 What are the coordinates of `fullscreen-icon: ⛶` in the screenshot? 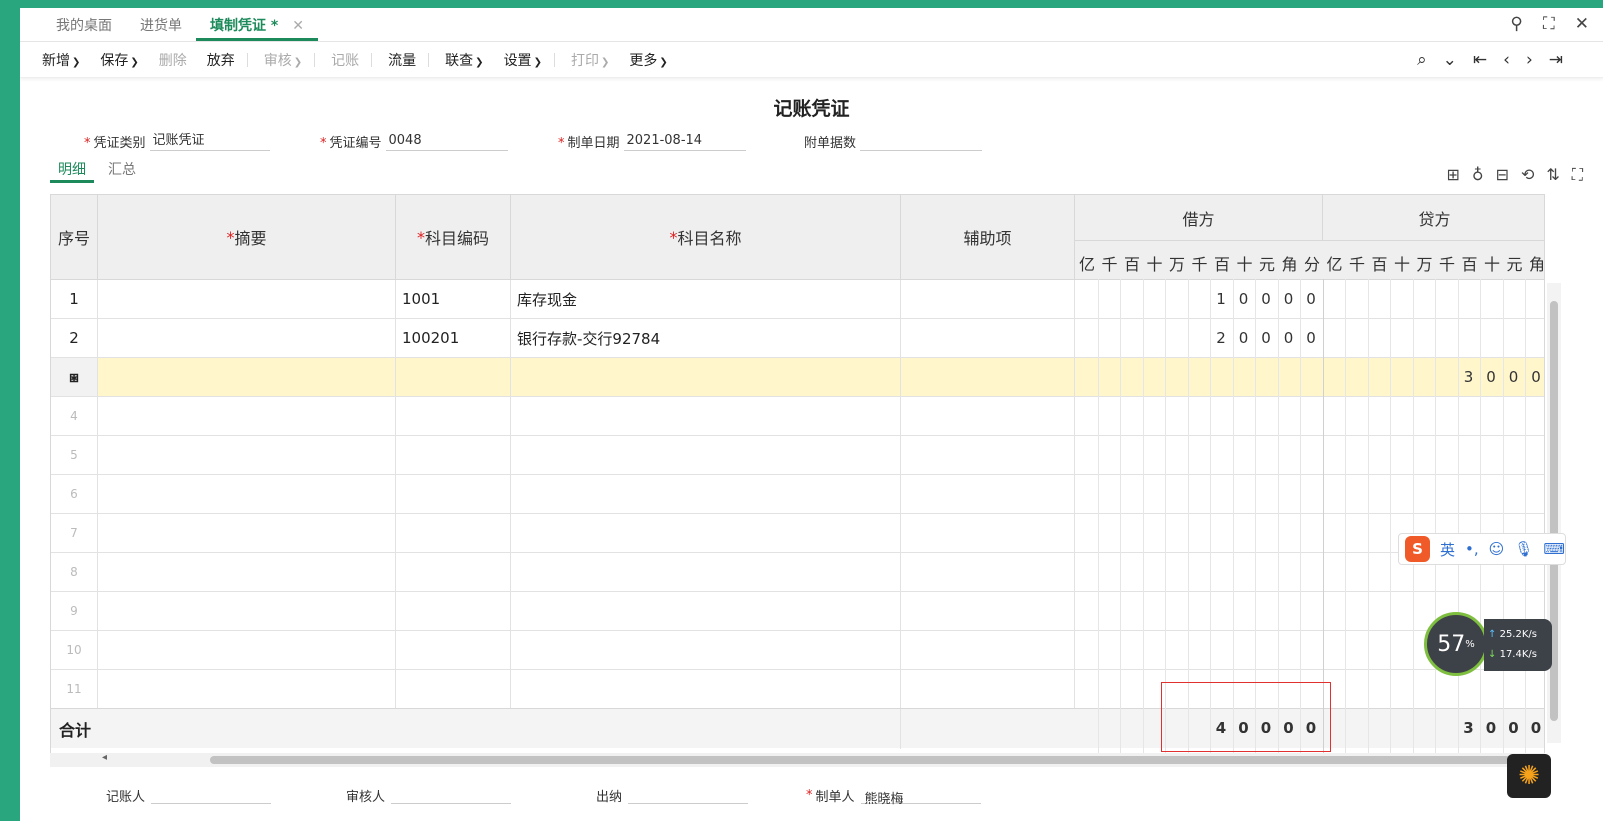 It's located at (1577, 175).